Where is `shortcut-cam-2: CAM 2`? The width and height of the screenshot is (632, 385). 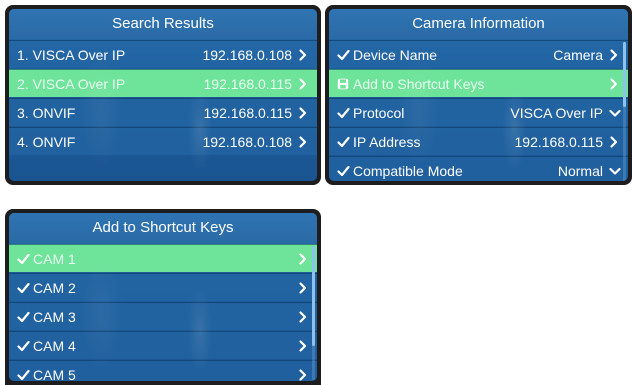
shortcut-cam-2: CAM 2 is located at coordinates (163, 287).